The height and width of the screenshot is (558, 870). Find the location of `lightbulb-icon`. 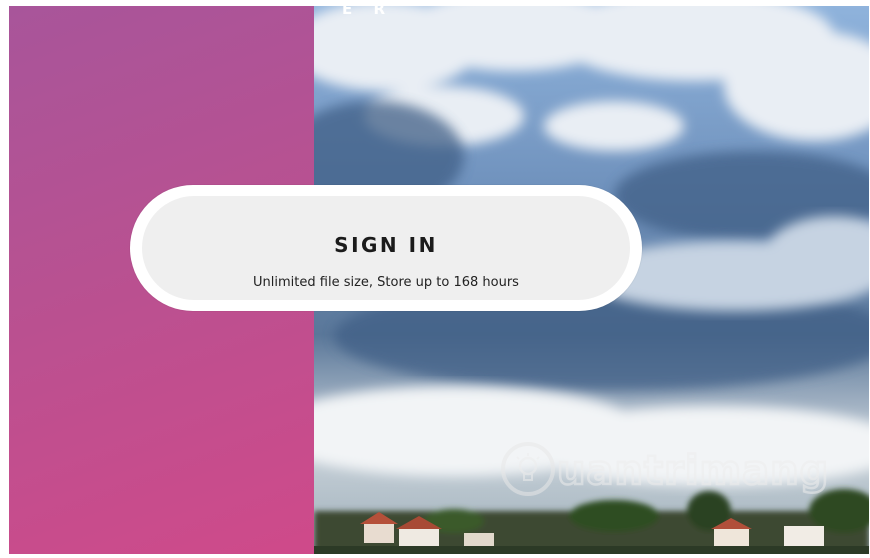

lightbulb-icon is located at coordinates (528, 469).